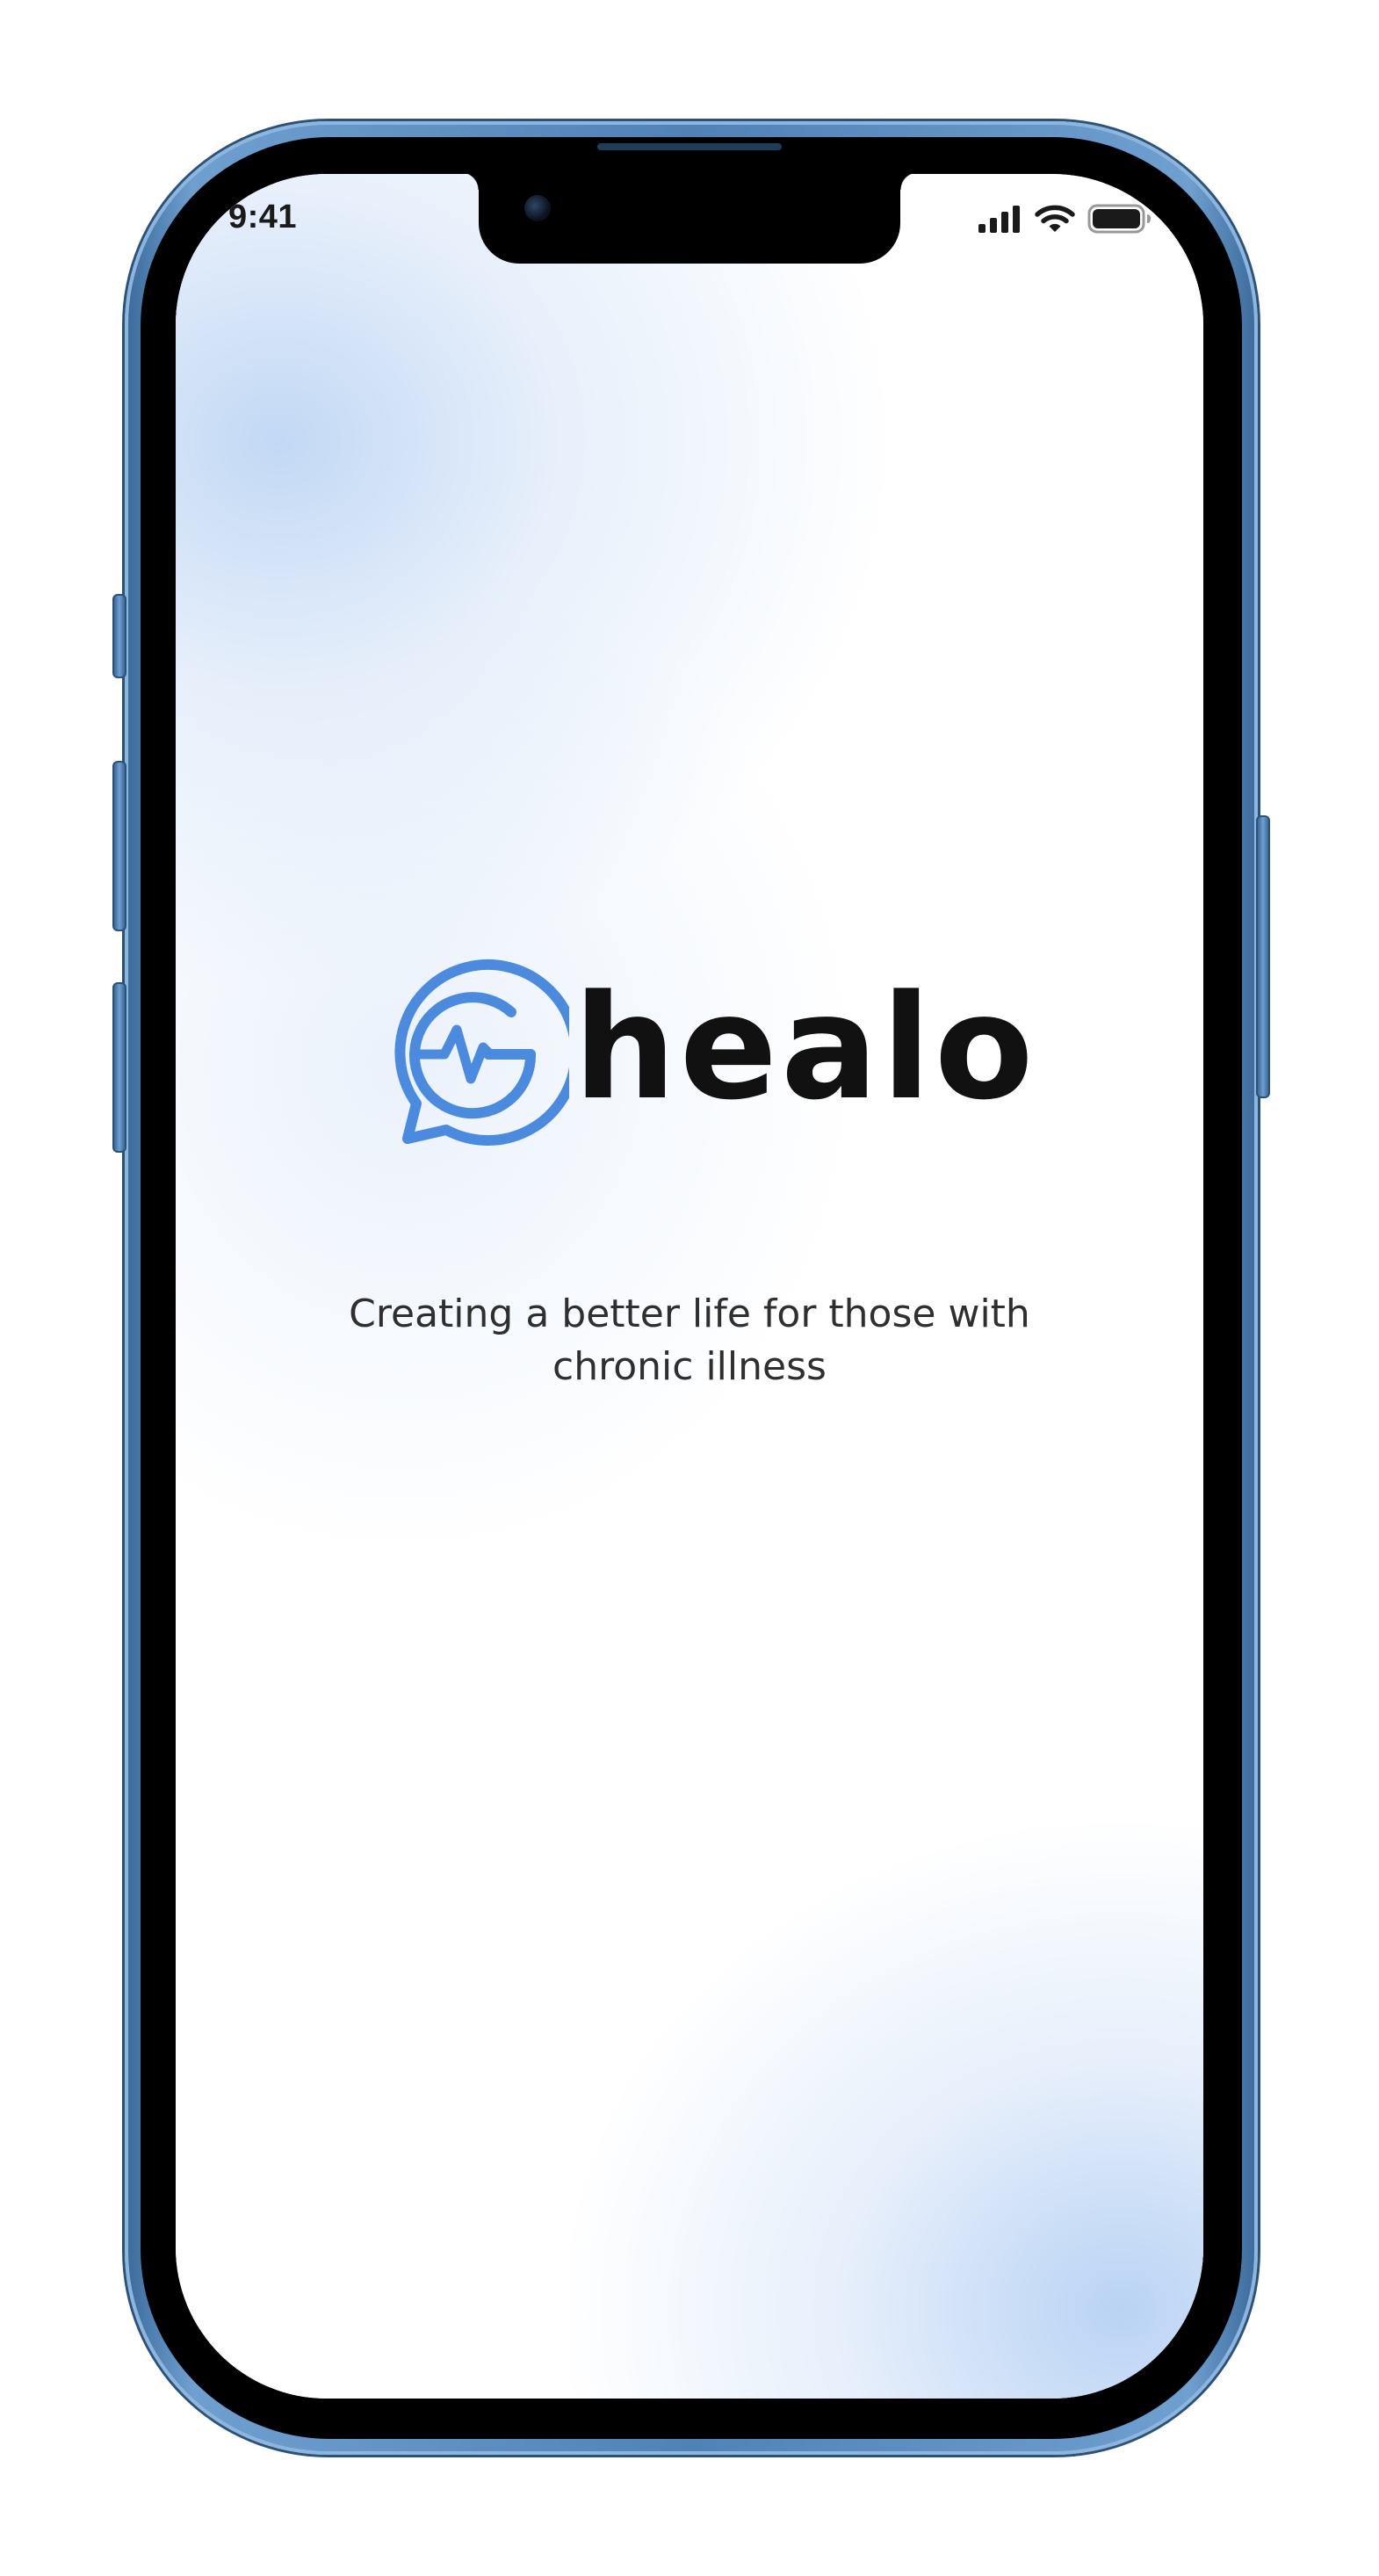 The image size is (1379, 2576). Describe the element at coordinates (1055, 219) in the screenshot. I see `wifi-icon` at that location.